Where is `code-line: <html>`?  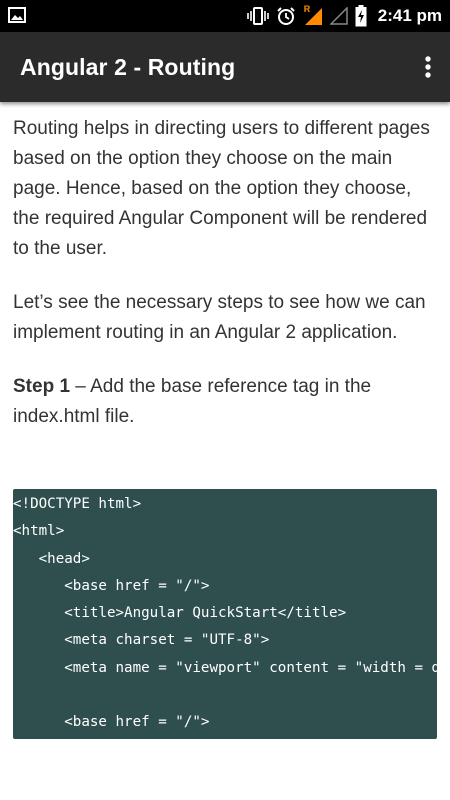 code-line: <html> is located at coordinates (39, 531).